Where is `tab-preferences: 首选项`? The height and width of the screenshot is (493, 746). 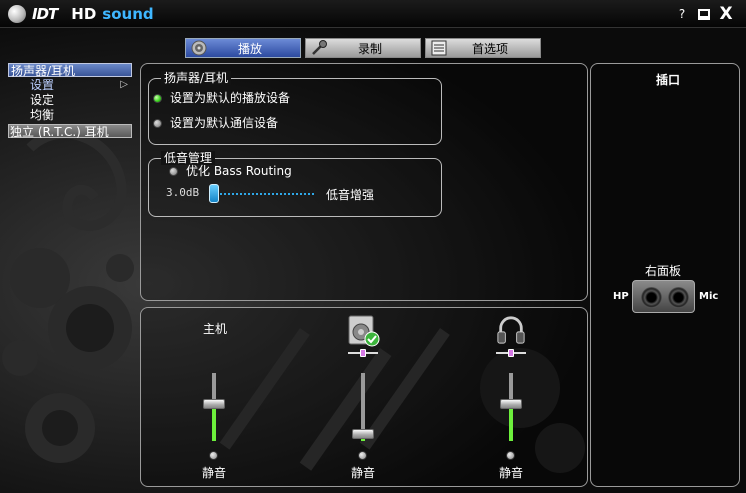
tab-preferences: 首选项 is located at coordinates (483, 48).